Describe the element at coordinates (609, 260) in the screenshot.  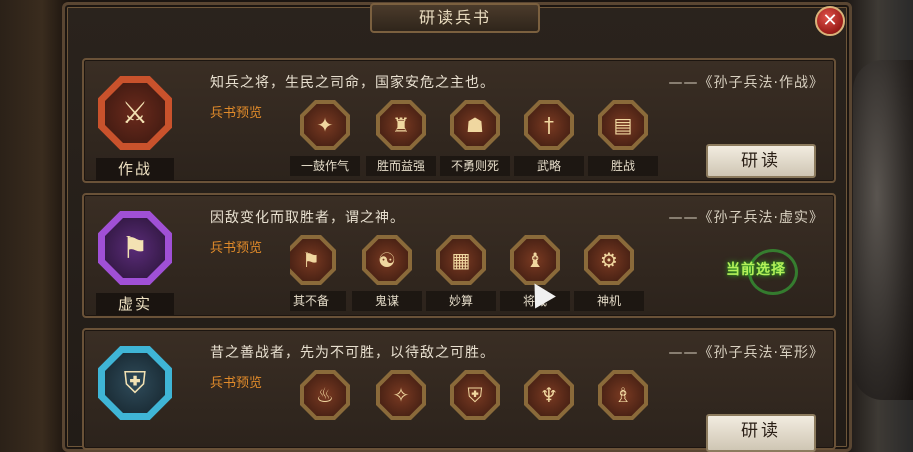
I see `mechanism-icon: ⚙` at that location.